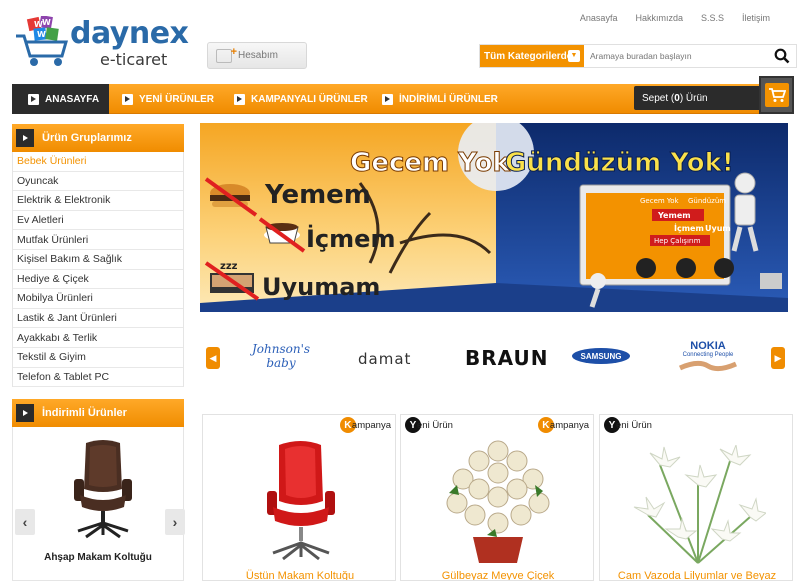 Image resolution: width=800 pixels, height=581 pixels. What do you see at coordinates (98, 280) in the screenshot?
I see `category-item: Hediye & Çiçek` at bounding box center [98, 280].